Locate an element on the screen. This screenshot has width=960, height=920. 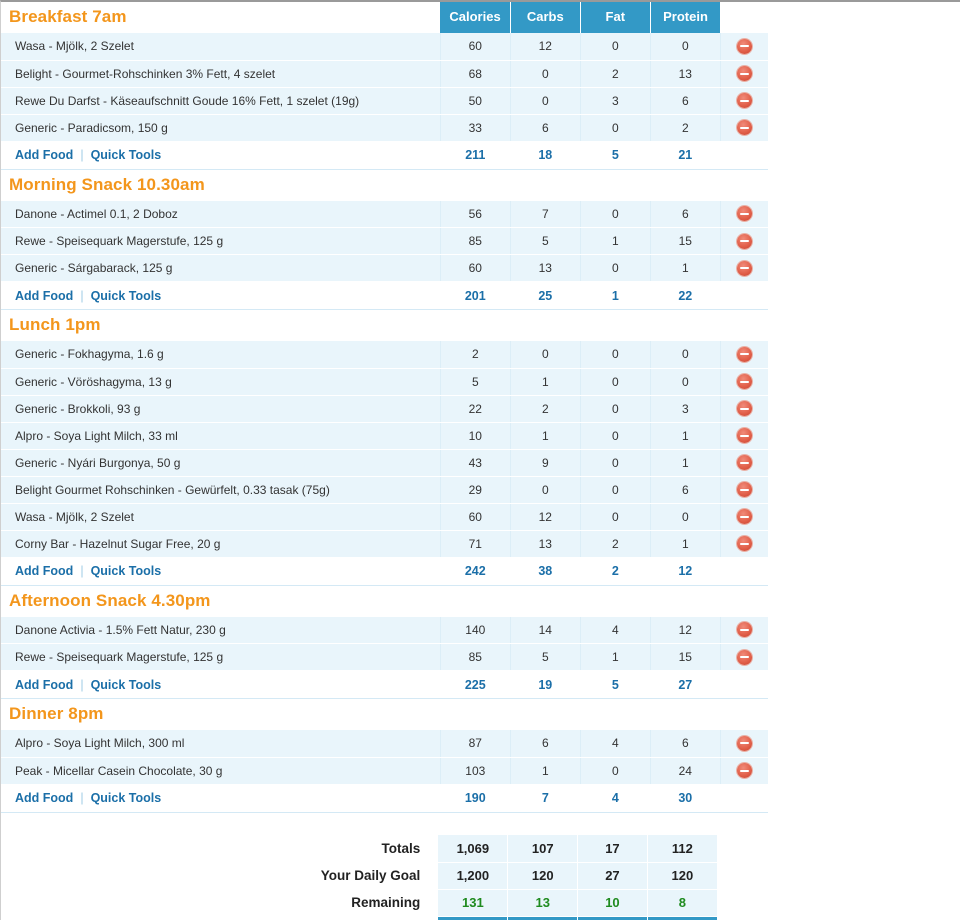
meal-total-row: Add Food | Quick Tools 211 18 5 21 is located at coordinates (384, 155).